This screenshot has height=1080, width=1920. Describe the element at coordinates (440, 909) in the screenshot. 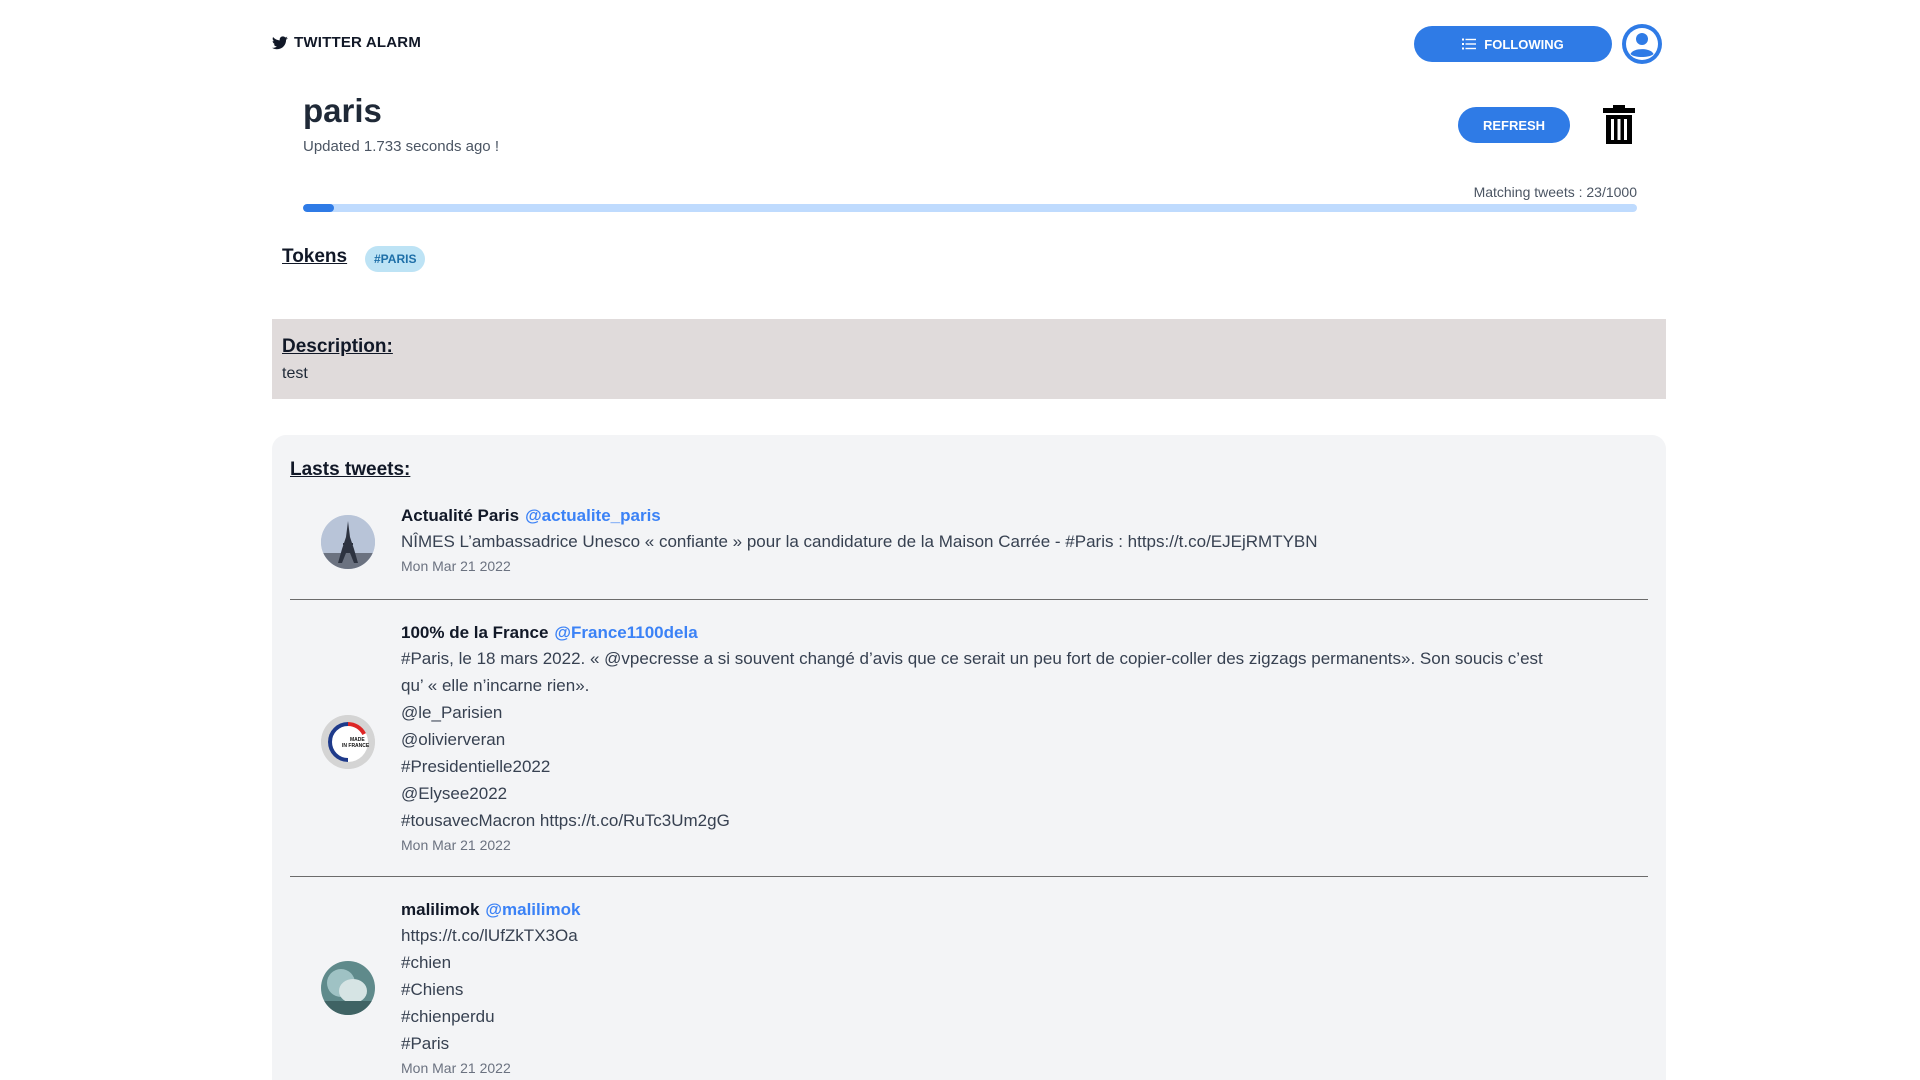

I see `tweet-author-name: malilimok` at that location.